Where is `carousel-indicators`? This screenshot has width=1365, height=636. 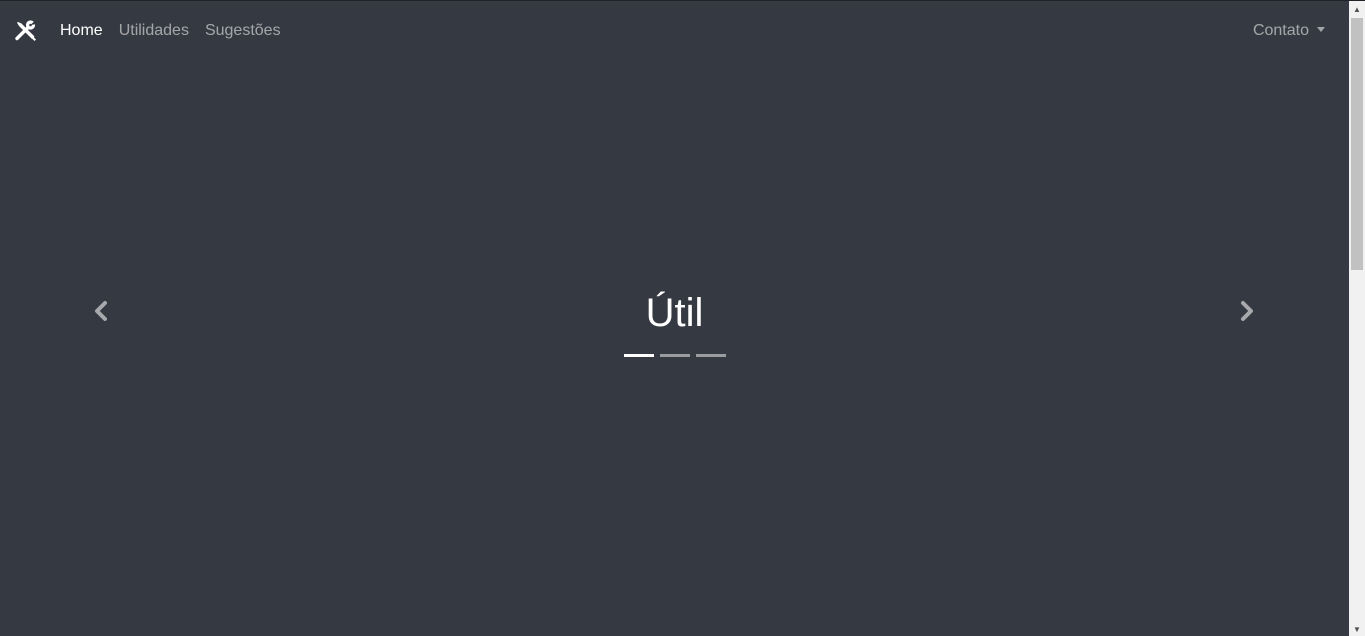
carousel-indicators is located at coordinates (674, 355).